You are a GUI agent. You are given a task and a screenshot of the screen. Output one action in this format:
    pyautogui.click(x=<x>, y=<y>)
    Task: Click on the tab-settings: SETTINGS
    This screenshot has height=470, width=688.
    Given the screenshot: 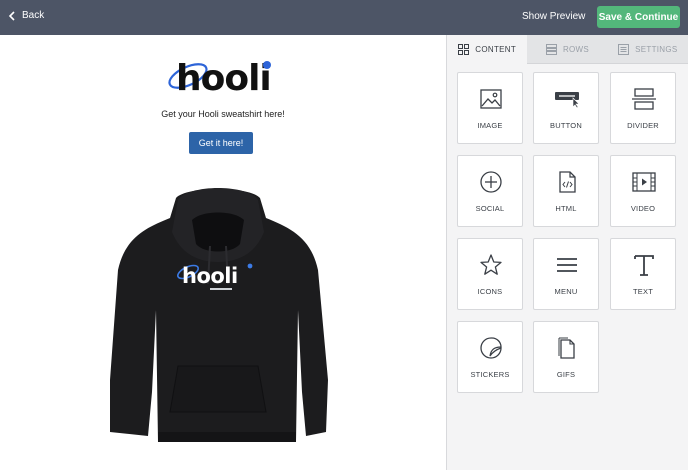 What is the action you would take?
    pyautogui.click(x=647, y=49)
    